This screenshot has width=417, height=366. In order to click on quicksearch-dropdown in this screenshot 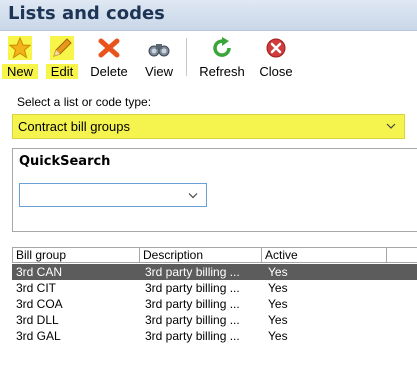, I will do `click(113, 195)`.